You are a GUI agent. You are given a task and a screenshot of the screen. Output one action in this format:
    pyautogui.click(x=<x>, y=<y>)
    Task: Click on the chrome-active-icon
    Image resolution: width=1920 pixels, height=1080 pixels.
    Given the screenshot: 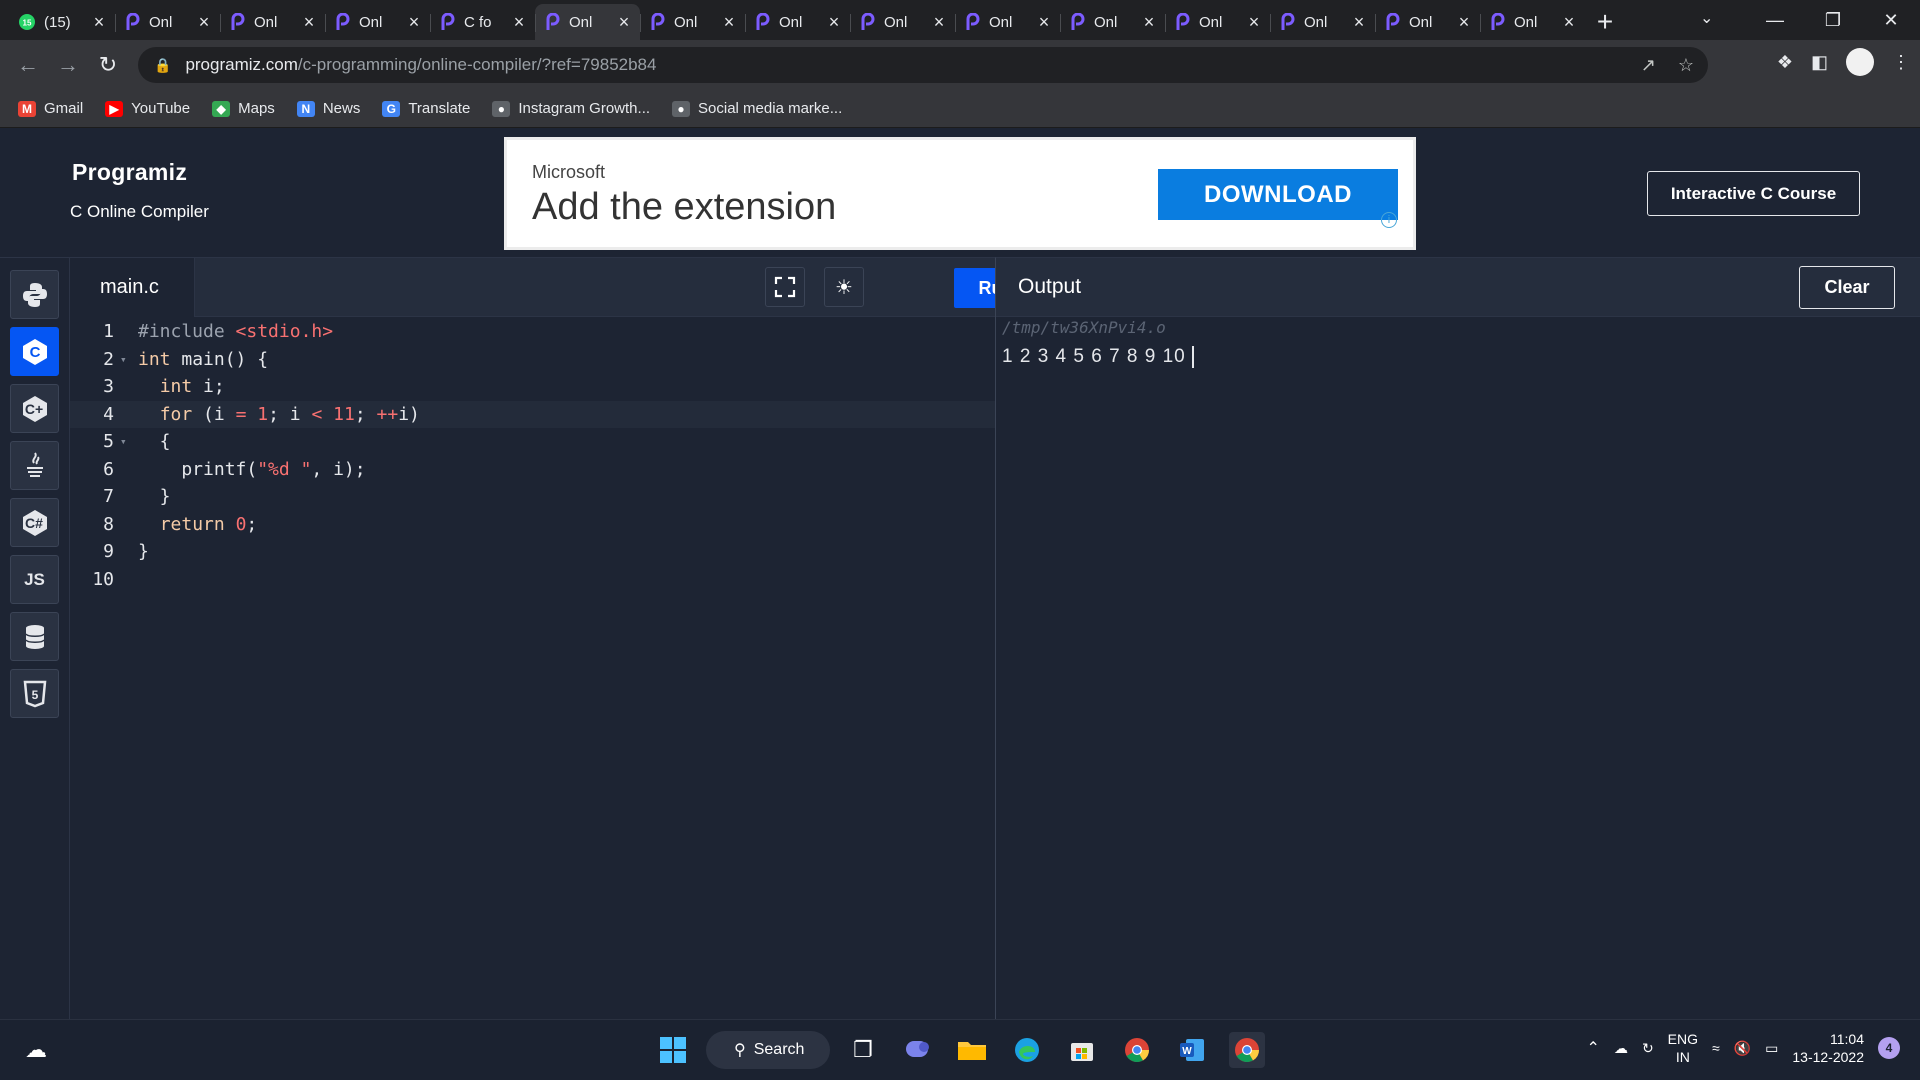 What is the action you would take?
    pyautogui.click(x=1247, y=1050)
    